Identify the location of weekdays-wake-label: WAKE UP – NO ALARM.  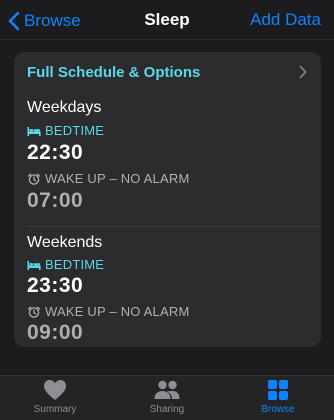
(108, 178).